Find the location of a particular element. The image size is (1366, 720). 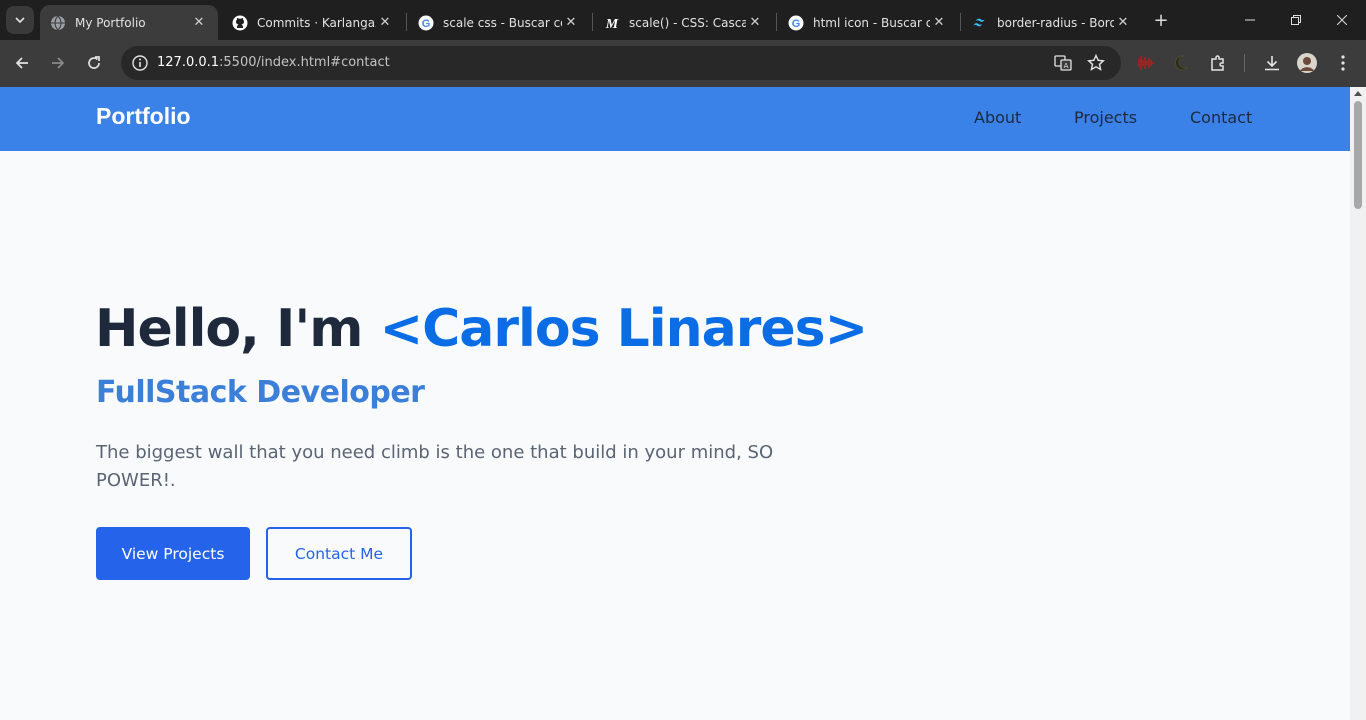

tab-title: html icon - Buscar con is located at coordinates (871, 22).